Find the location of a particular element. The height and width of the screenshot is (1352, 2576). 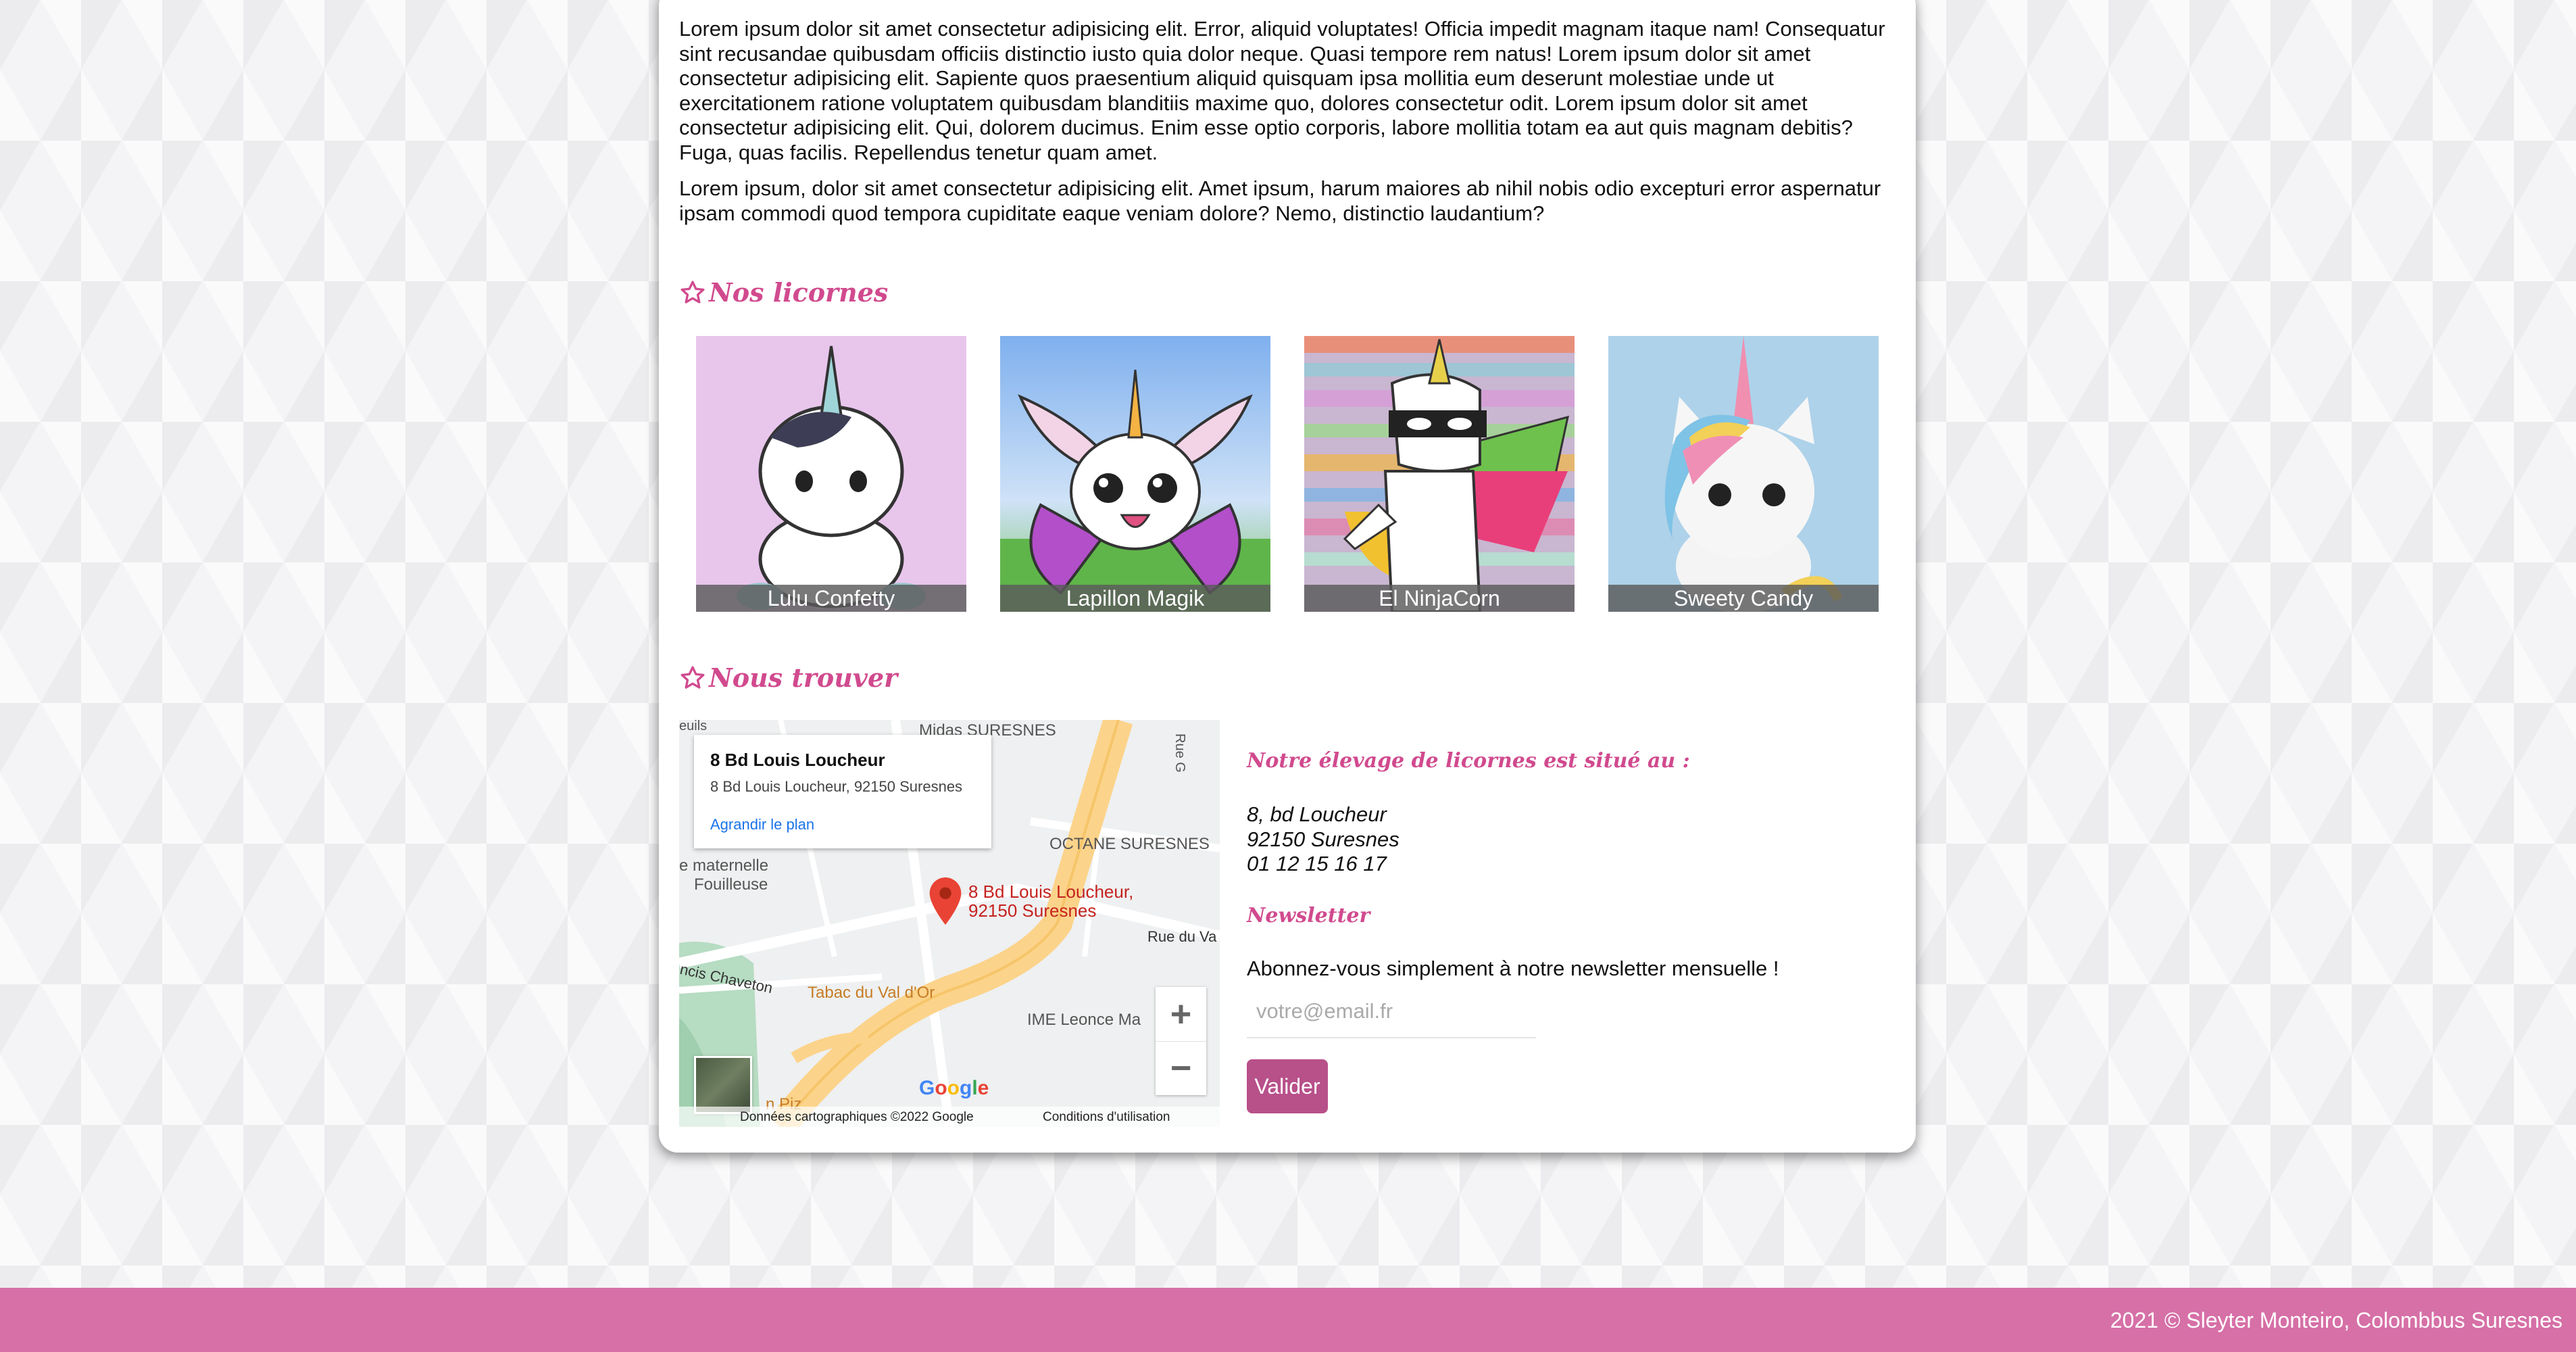

email-input is located at coordinates (1391, 1012).